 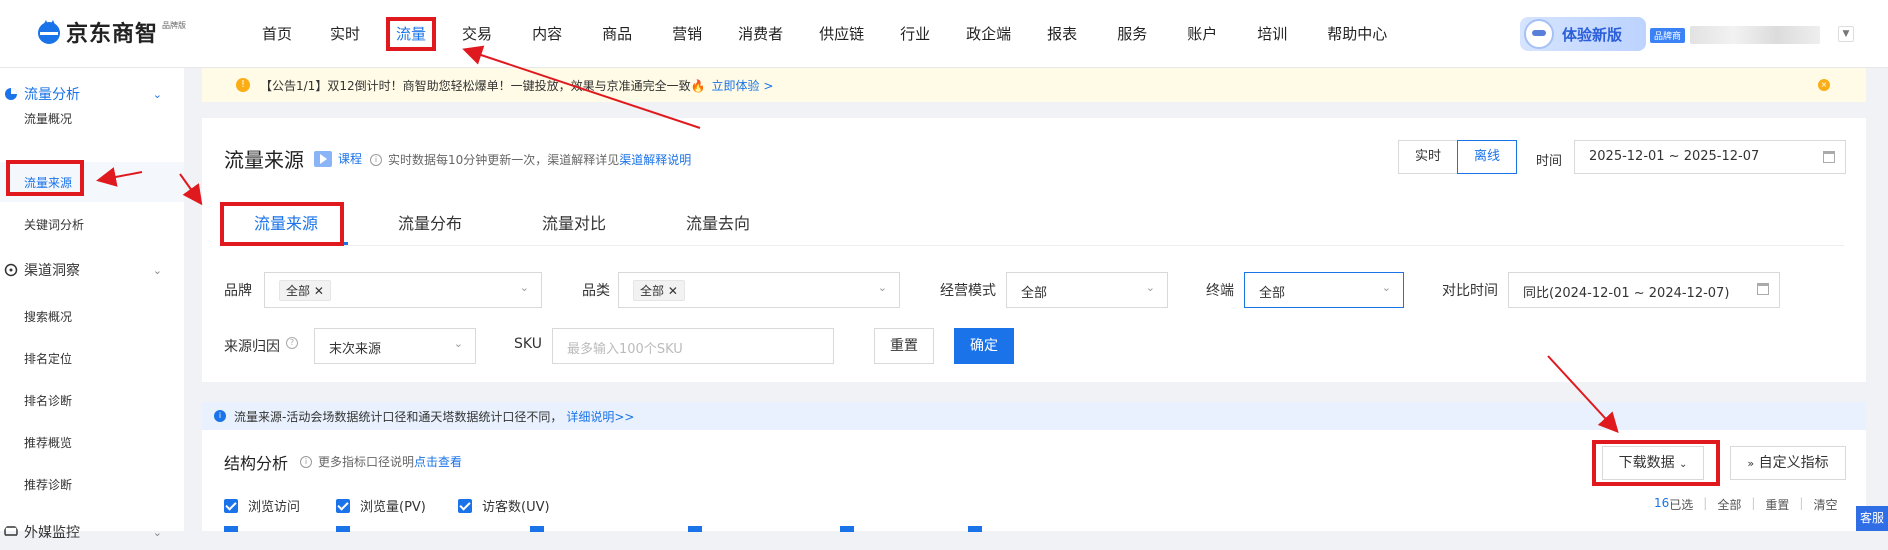 I want to click on sku-placeholder: 最多输入100个SKU, so click(x=625, y=349).